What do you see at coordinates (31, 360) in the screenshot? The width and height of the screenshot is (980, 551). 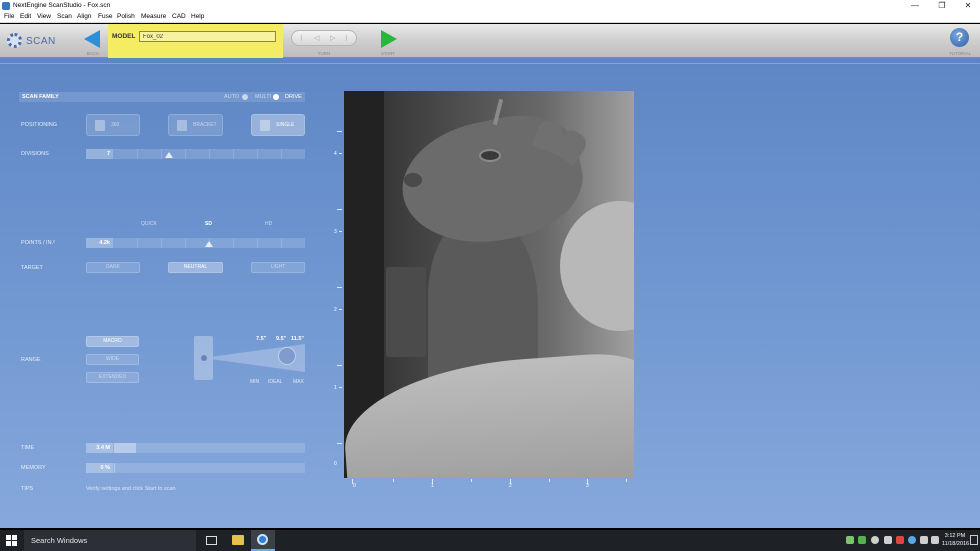 I see `range-label: RANGE` at bounding box center [31, 360].